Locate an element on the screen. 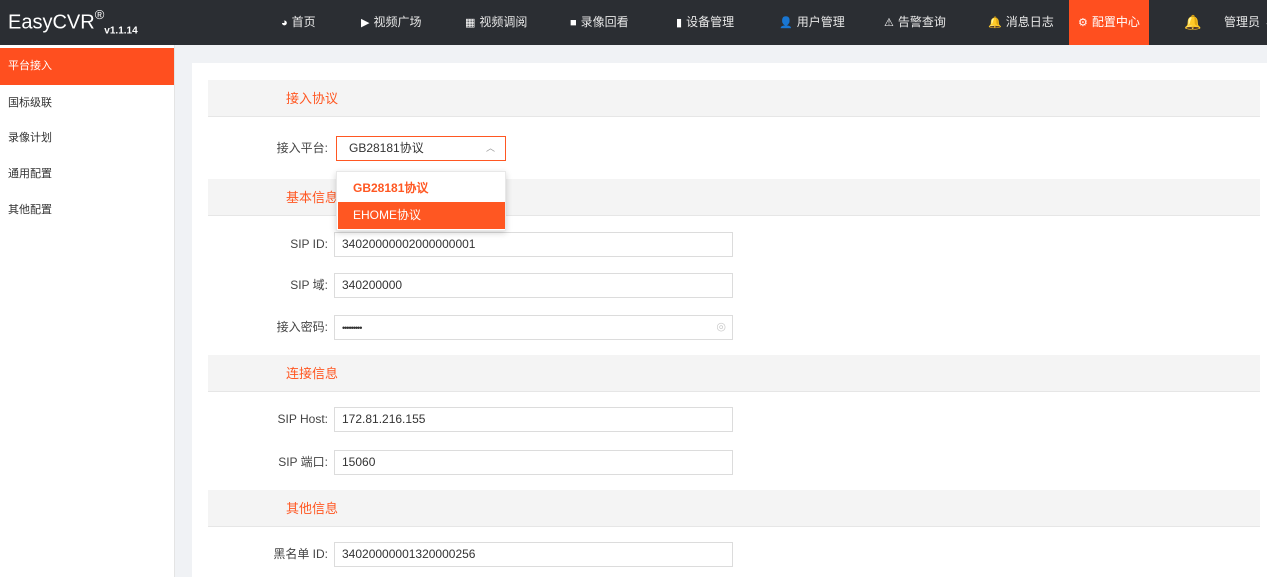 The image size is (1267, 577). device-icon: ▮ is located at coordinates (679, 23).